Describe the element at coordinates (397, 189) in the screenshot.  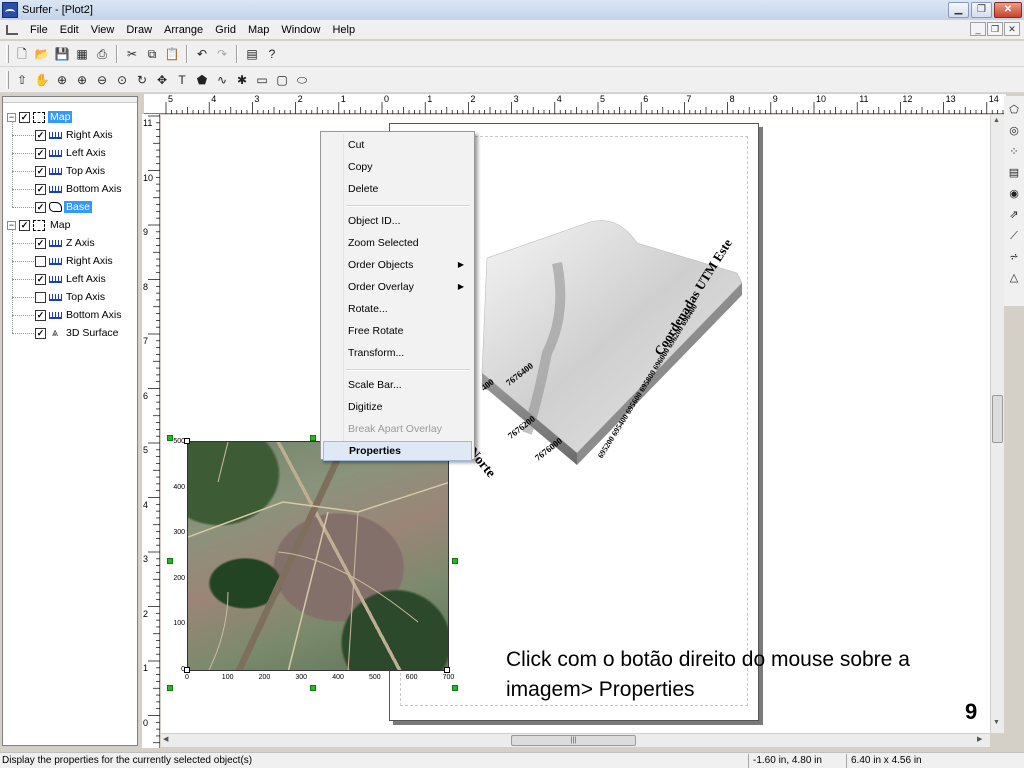
I see `context-menu-item-delete: Delete` at that location.